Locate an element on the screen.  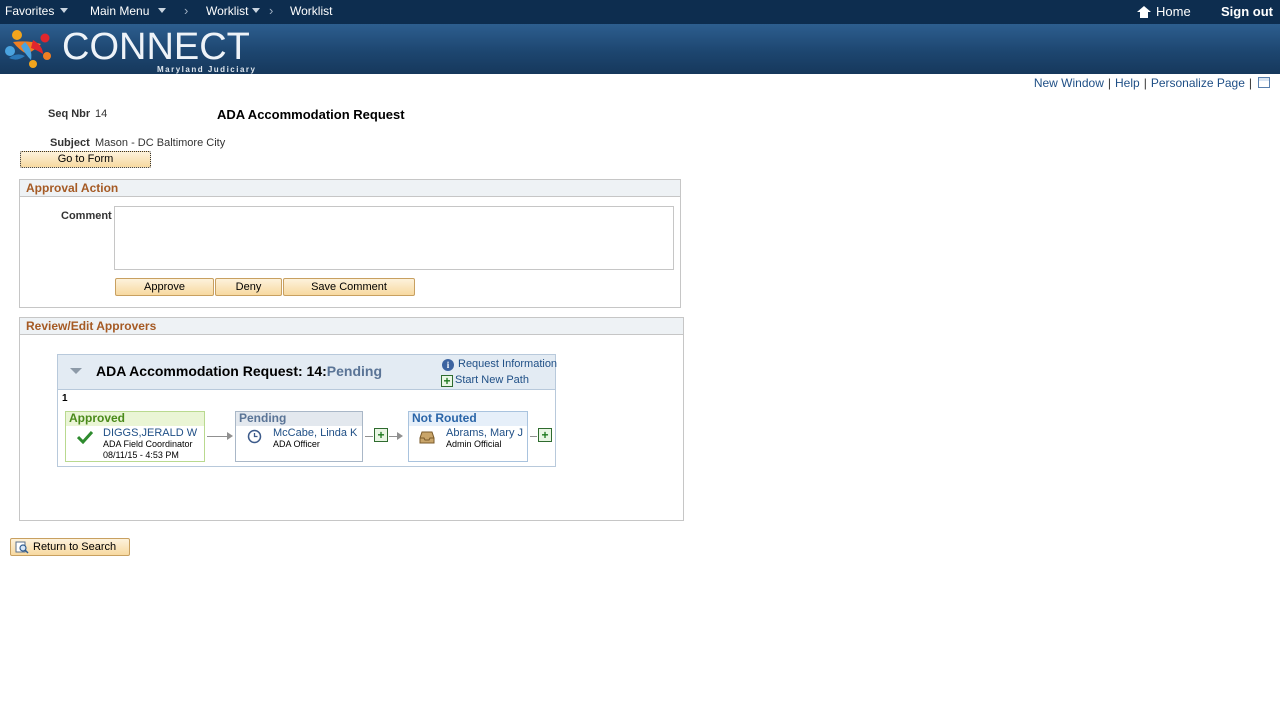
seq-nbr-value: 14 is located at coordinates (101, 114).